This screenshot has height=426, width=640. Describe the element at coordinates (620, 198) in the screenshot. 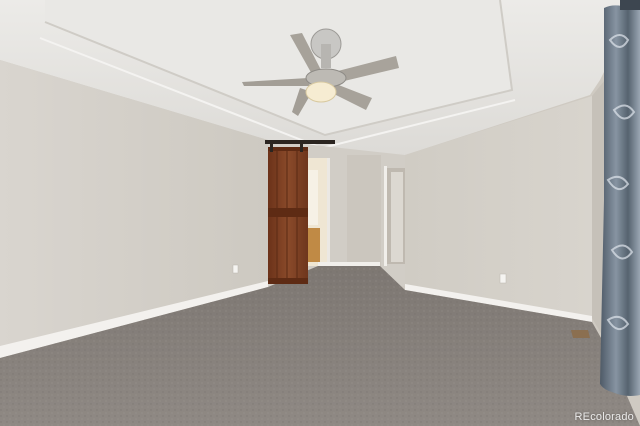

I see `curtain-icon` at that location.